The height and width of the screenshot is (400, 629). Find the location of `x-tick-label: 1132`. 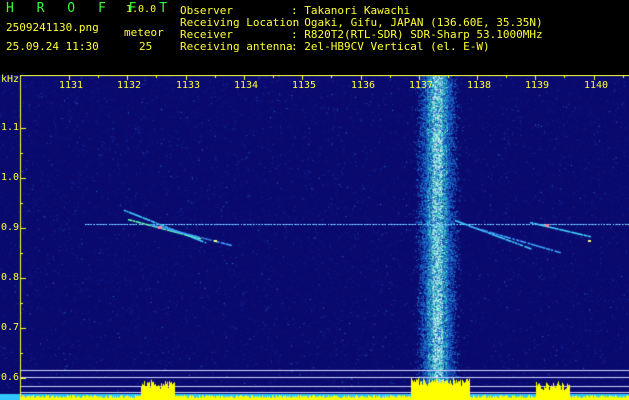

x-tick-label: 1132 is located at coordinates (129, 85).